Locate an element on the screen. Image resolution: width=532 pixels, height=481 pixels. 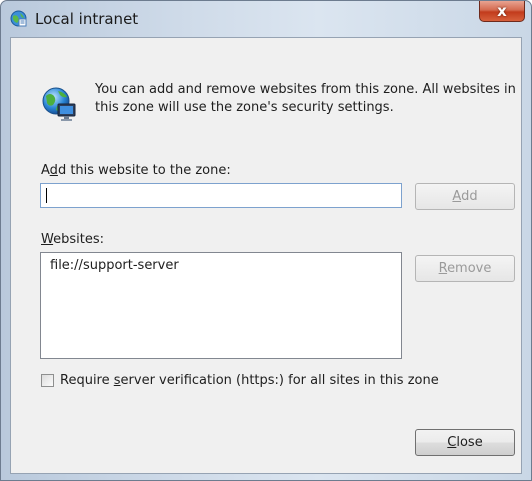
add-button-label: Add is located at coordinates (465, 196).